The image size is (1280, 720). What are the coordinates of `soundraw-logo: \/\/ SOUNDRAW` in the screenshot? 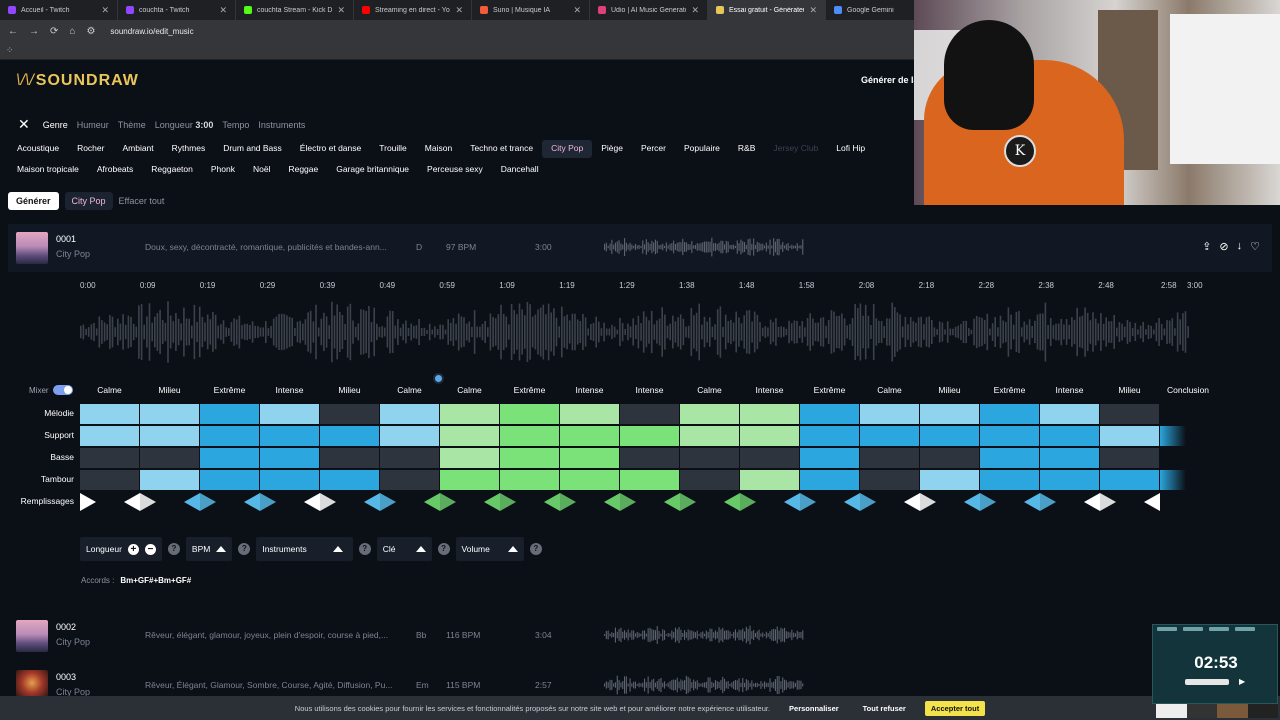 It's located at (77, 81).